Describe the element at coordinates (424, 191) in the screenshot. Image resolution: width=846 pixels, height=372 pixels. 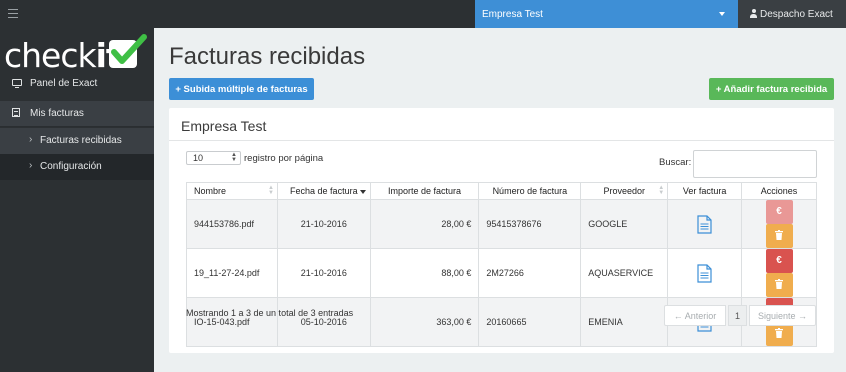
I see `column-header-importe: Importe de factura` at that location.